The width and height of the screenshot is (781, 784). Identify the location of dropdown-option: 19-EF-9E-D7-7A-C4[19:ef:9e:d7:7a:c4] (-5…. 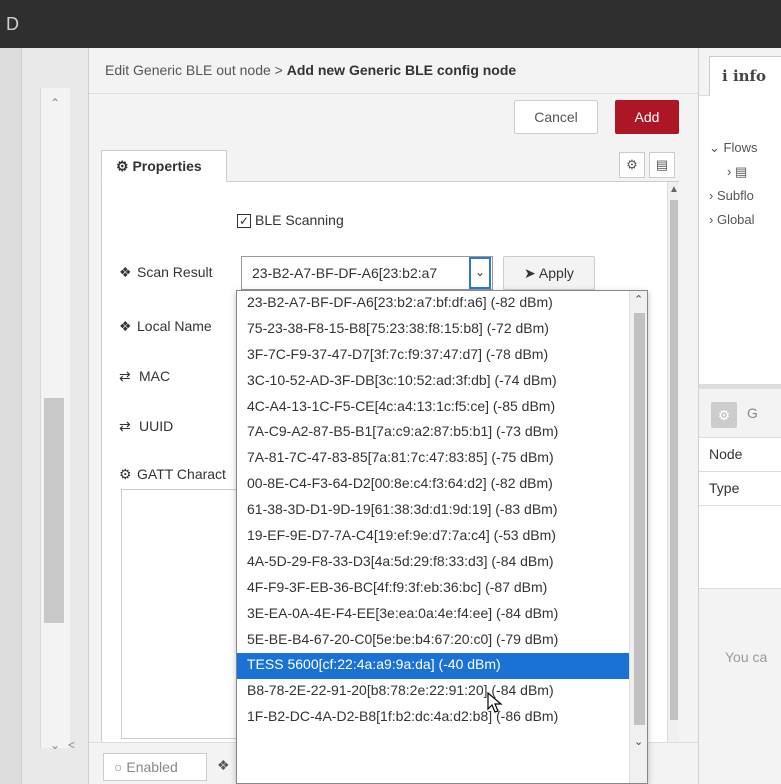
(433, 537).